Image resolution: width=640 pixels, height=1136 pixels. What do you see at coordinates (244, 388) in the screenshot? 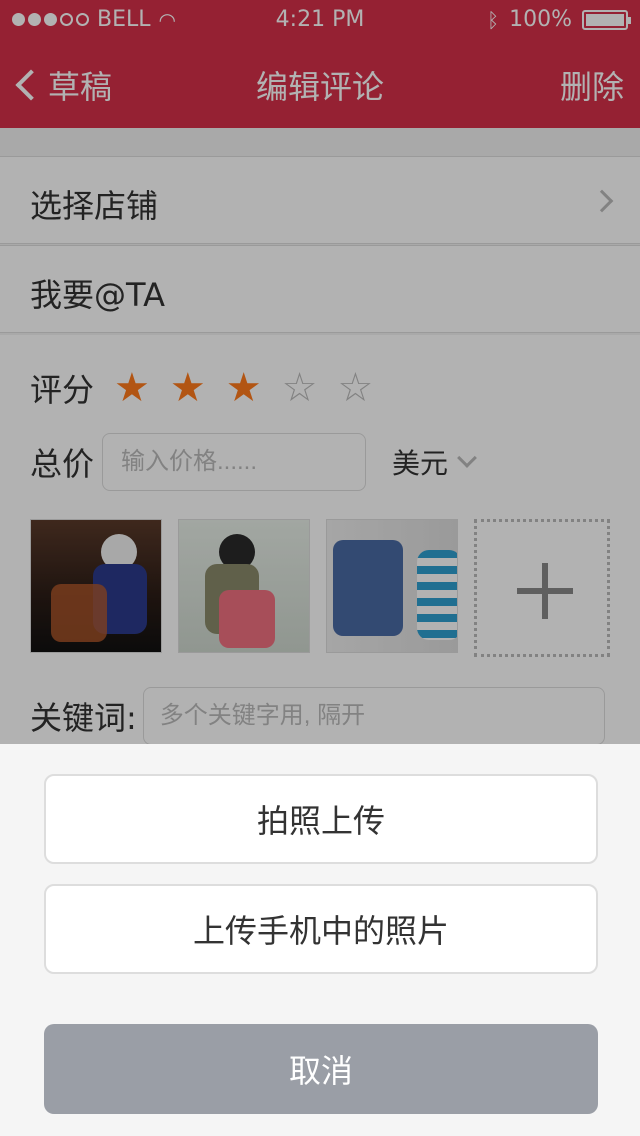
I see `star-icon-3: ★` at bounding box center [244, 388].